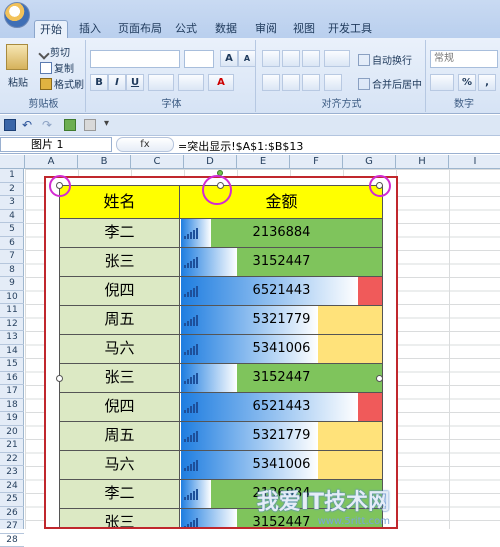  Describe the element at coordinates (323, 502) in the screenshot. I see `watermark-main: 我爱IT技术网` at that location.